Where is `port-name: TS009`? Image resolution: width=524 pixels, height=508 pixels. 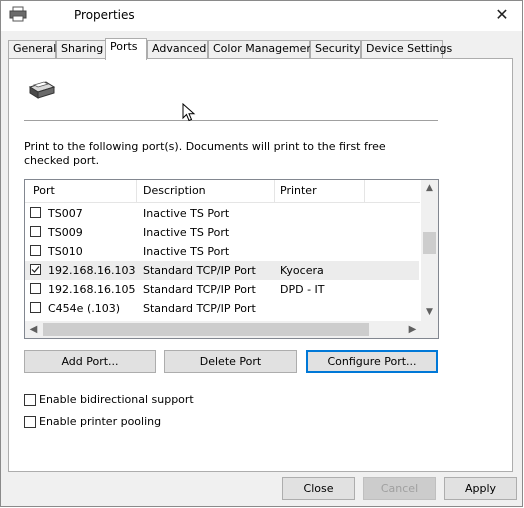
port-name: TS009 is located at coordinates (65, 232).